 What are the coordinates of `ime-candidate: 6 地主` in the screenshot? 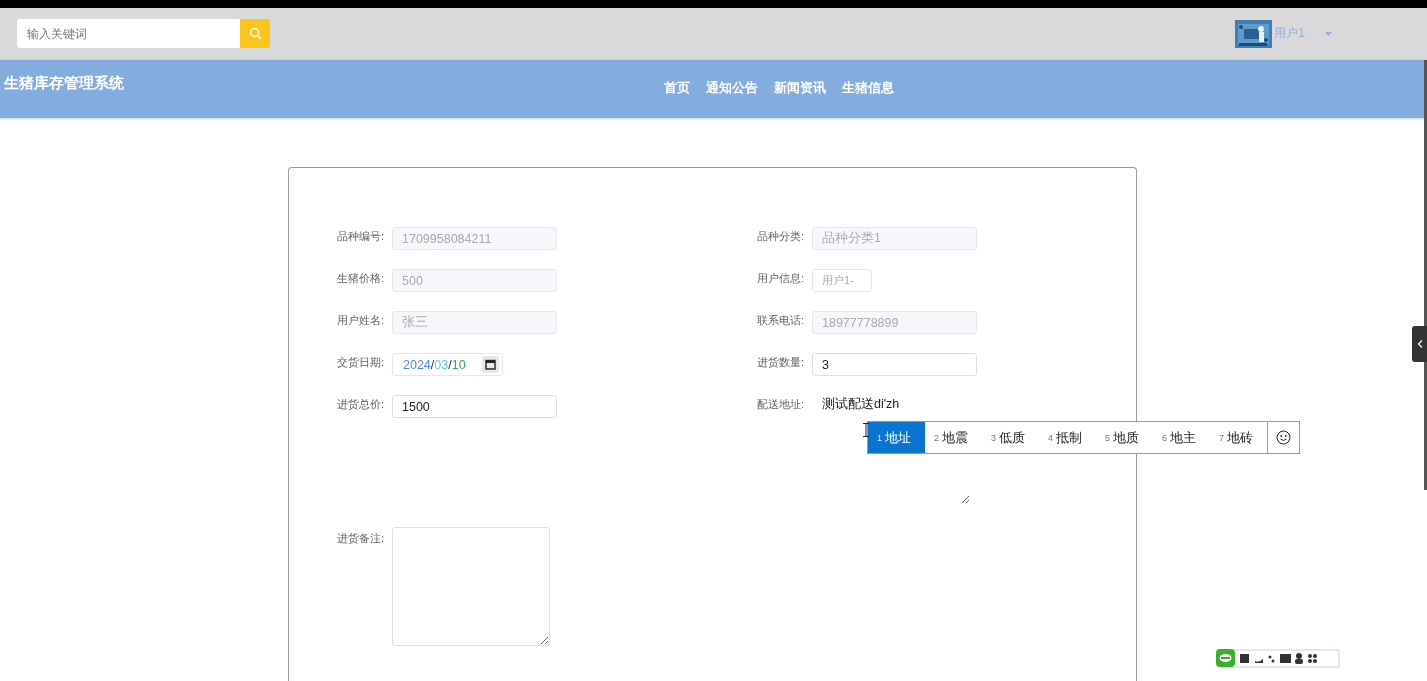 It's located at (1181, 437).